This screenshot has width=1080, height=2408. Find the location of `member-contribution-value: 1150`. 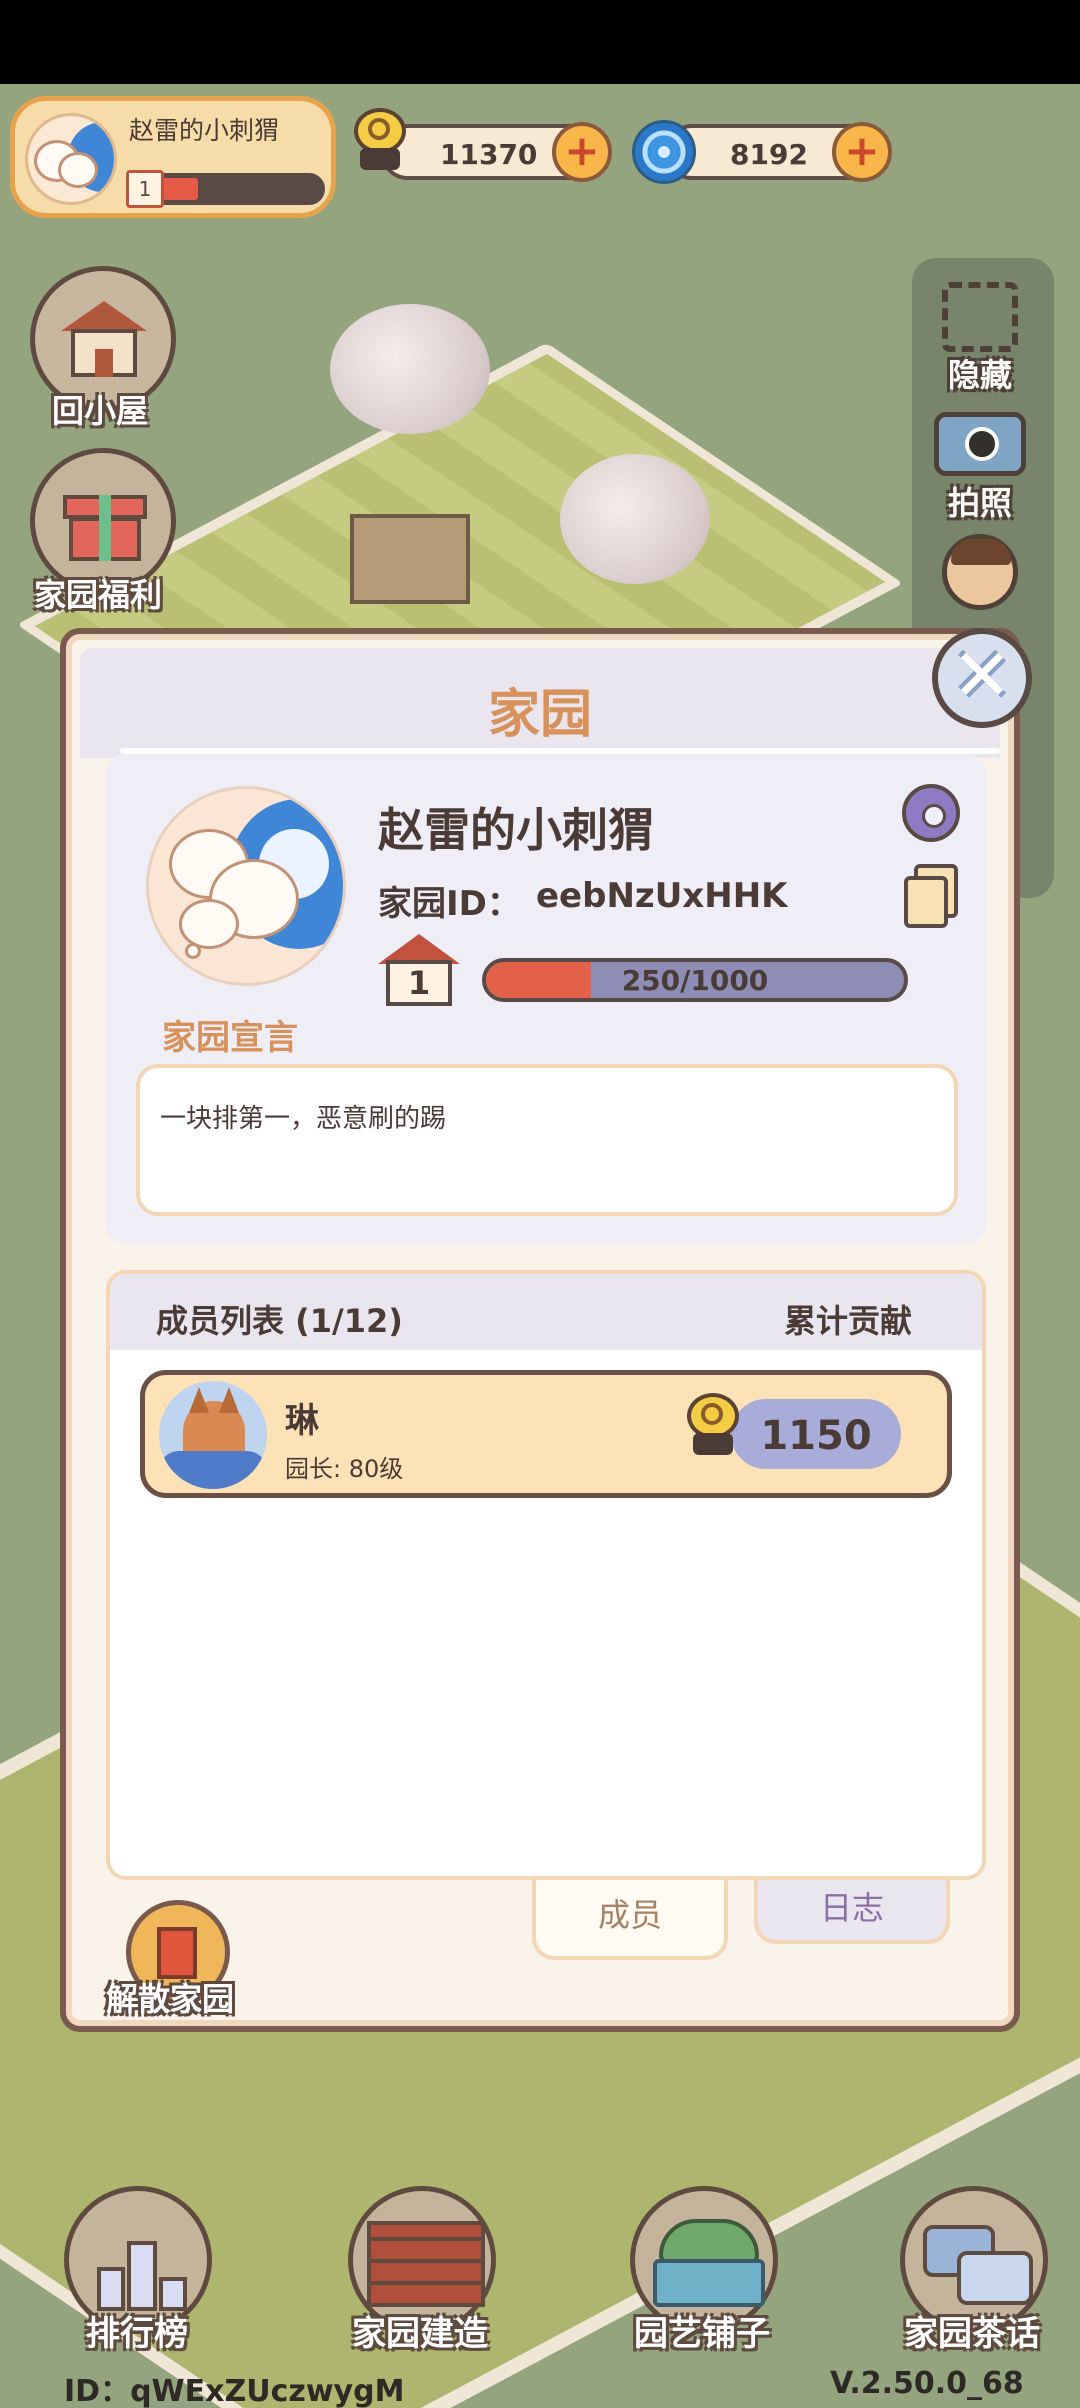

member-contribution-value: 1150 is located at coordinates (816, 1436).